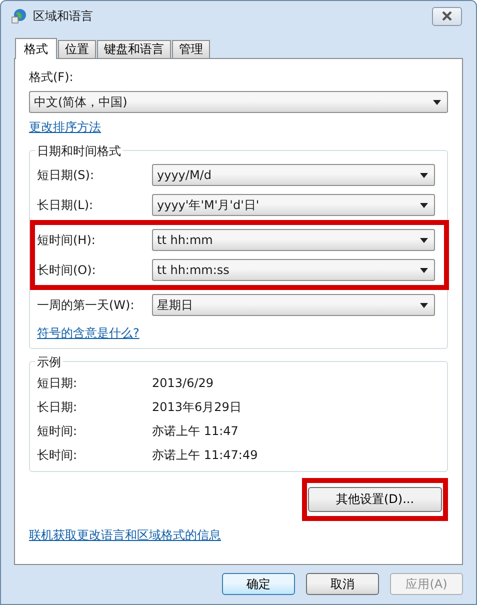  I want to click on dropdown: yyyy'年'M'月'd'日', so click(293, 205).